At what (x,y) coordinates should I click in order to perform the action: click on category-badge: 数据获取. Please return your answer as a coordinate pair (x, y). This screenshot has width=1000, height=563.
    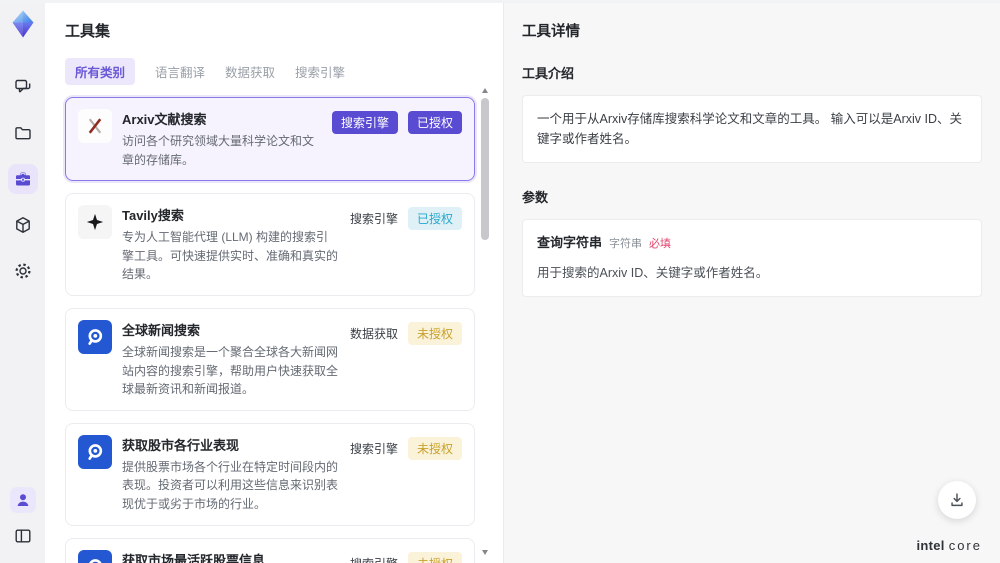
    Looking at the image, I should click on (373, 333).